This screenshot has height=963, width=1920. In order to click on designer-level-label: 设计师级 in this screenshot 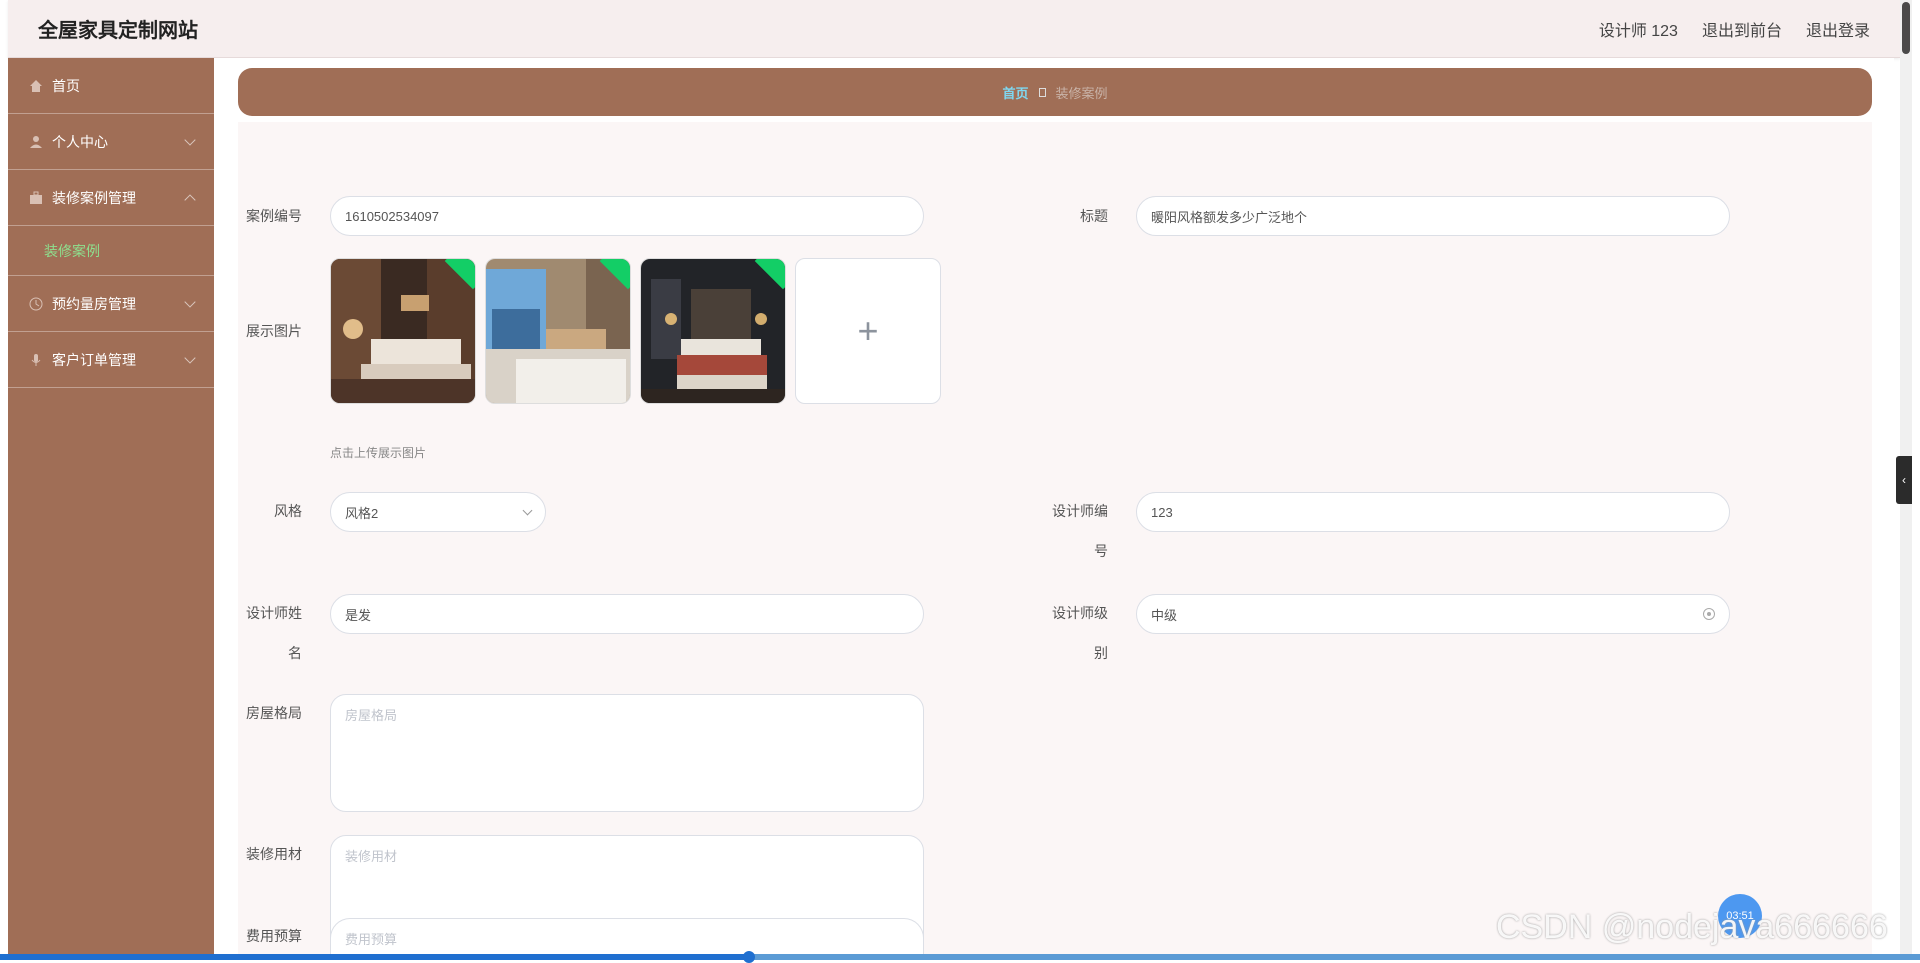, I will do `click(1080, 613)`.